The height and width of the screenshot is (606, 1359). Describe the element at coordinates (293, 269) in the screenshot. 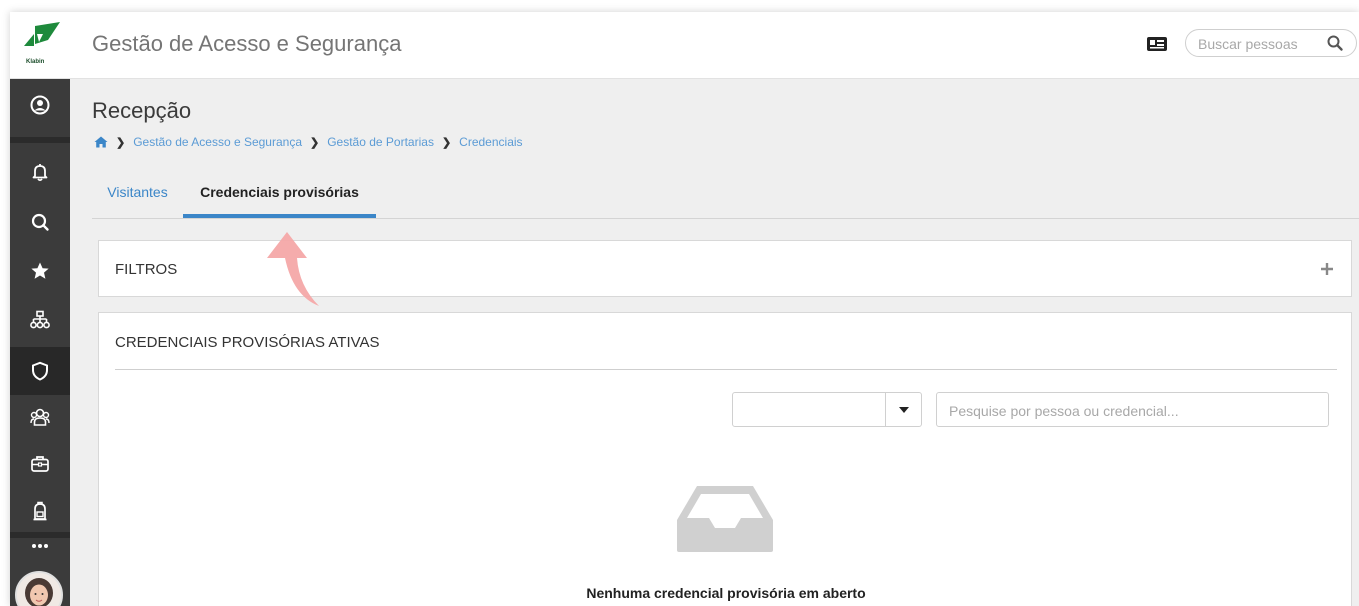

I see `pointer-arrow-icon` at that location.